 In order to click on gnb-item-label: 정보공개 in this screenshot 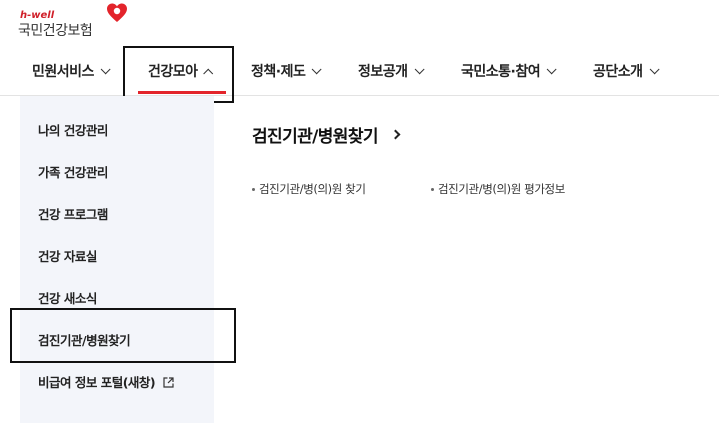, I will do `click(383, 72)`.